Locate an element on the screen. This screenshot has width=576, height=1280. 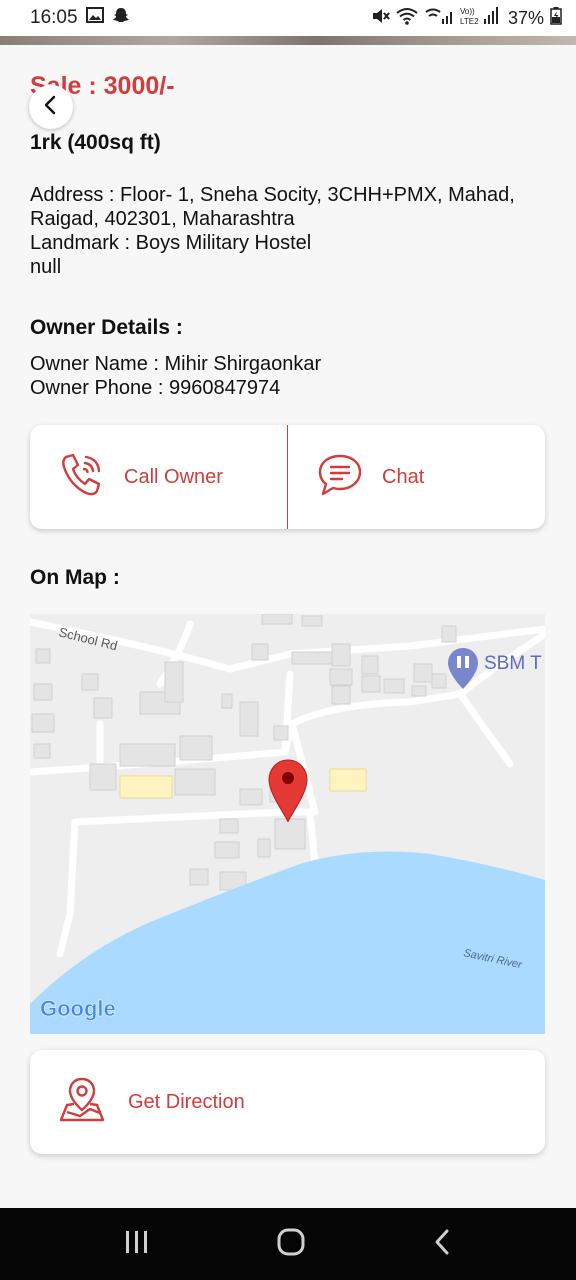
chevron-left-icon is located at coordinates (51, 107).